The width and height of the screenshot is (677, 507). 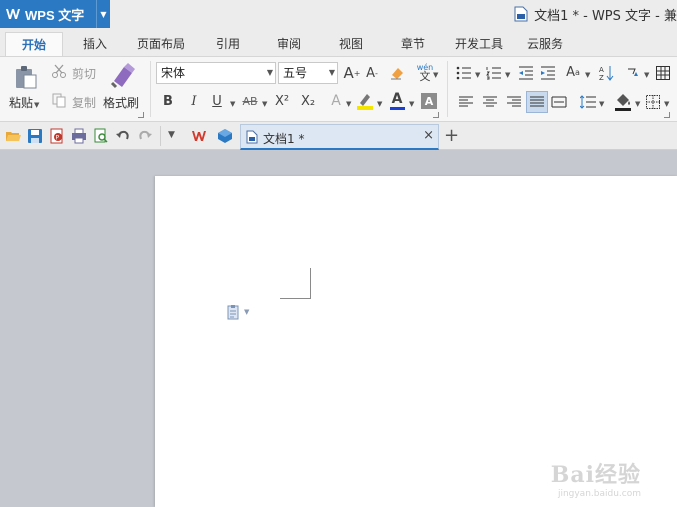 What do you see at coordinates (521, 14) in the screenshot?
I see `document-icon` at bounding box center [521, 14].